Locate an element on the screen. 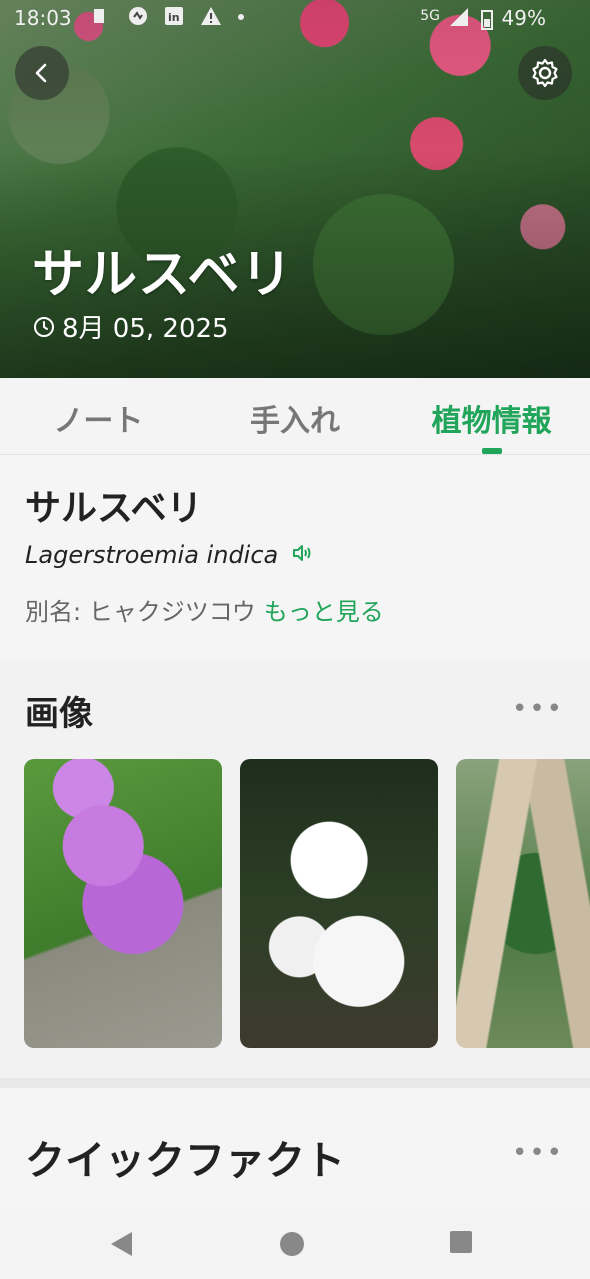  nav-back-button is located at coordinates (121, 1246).